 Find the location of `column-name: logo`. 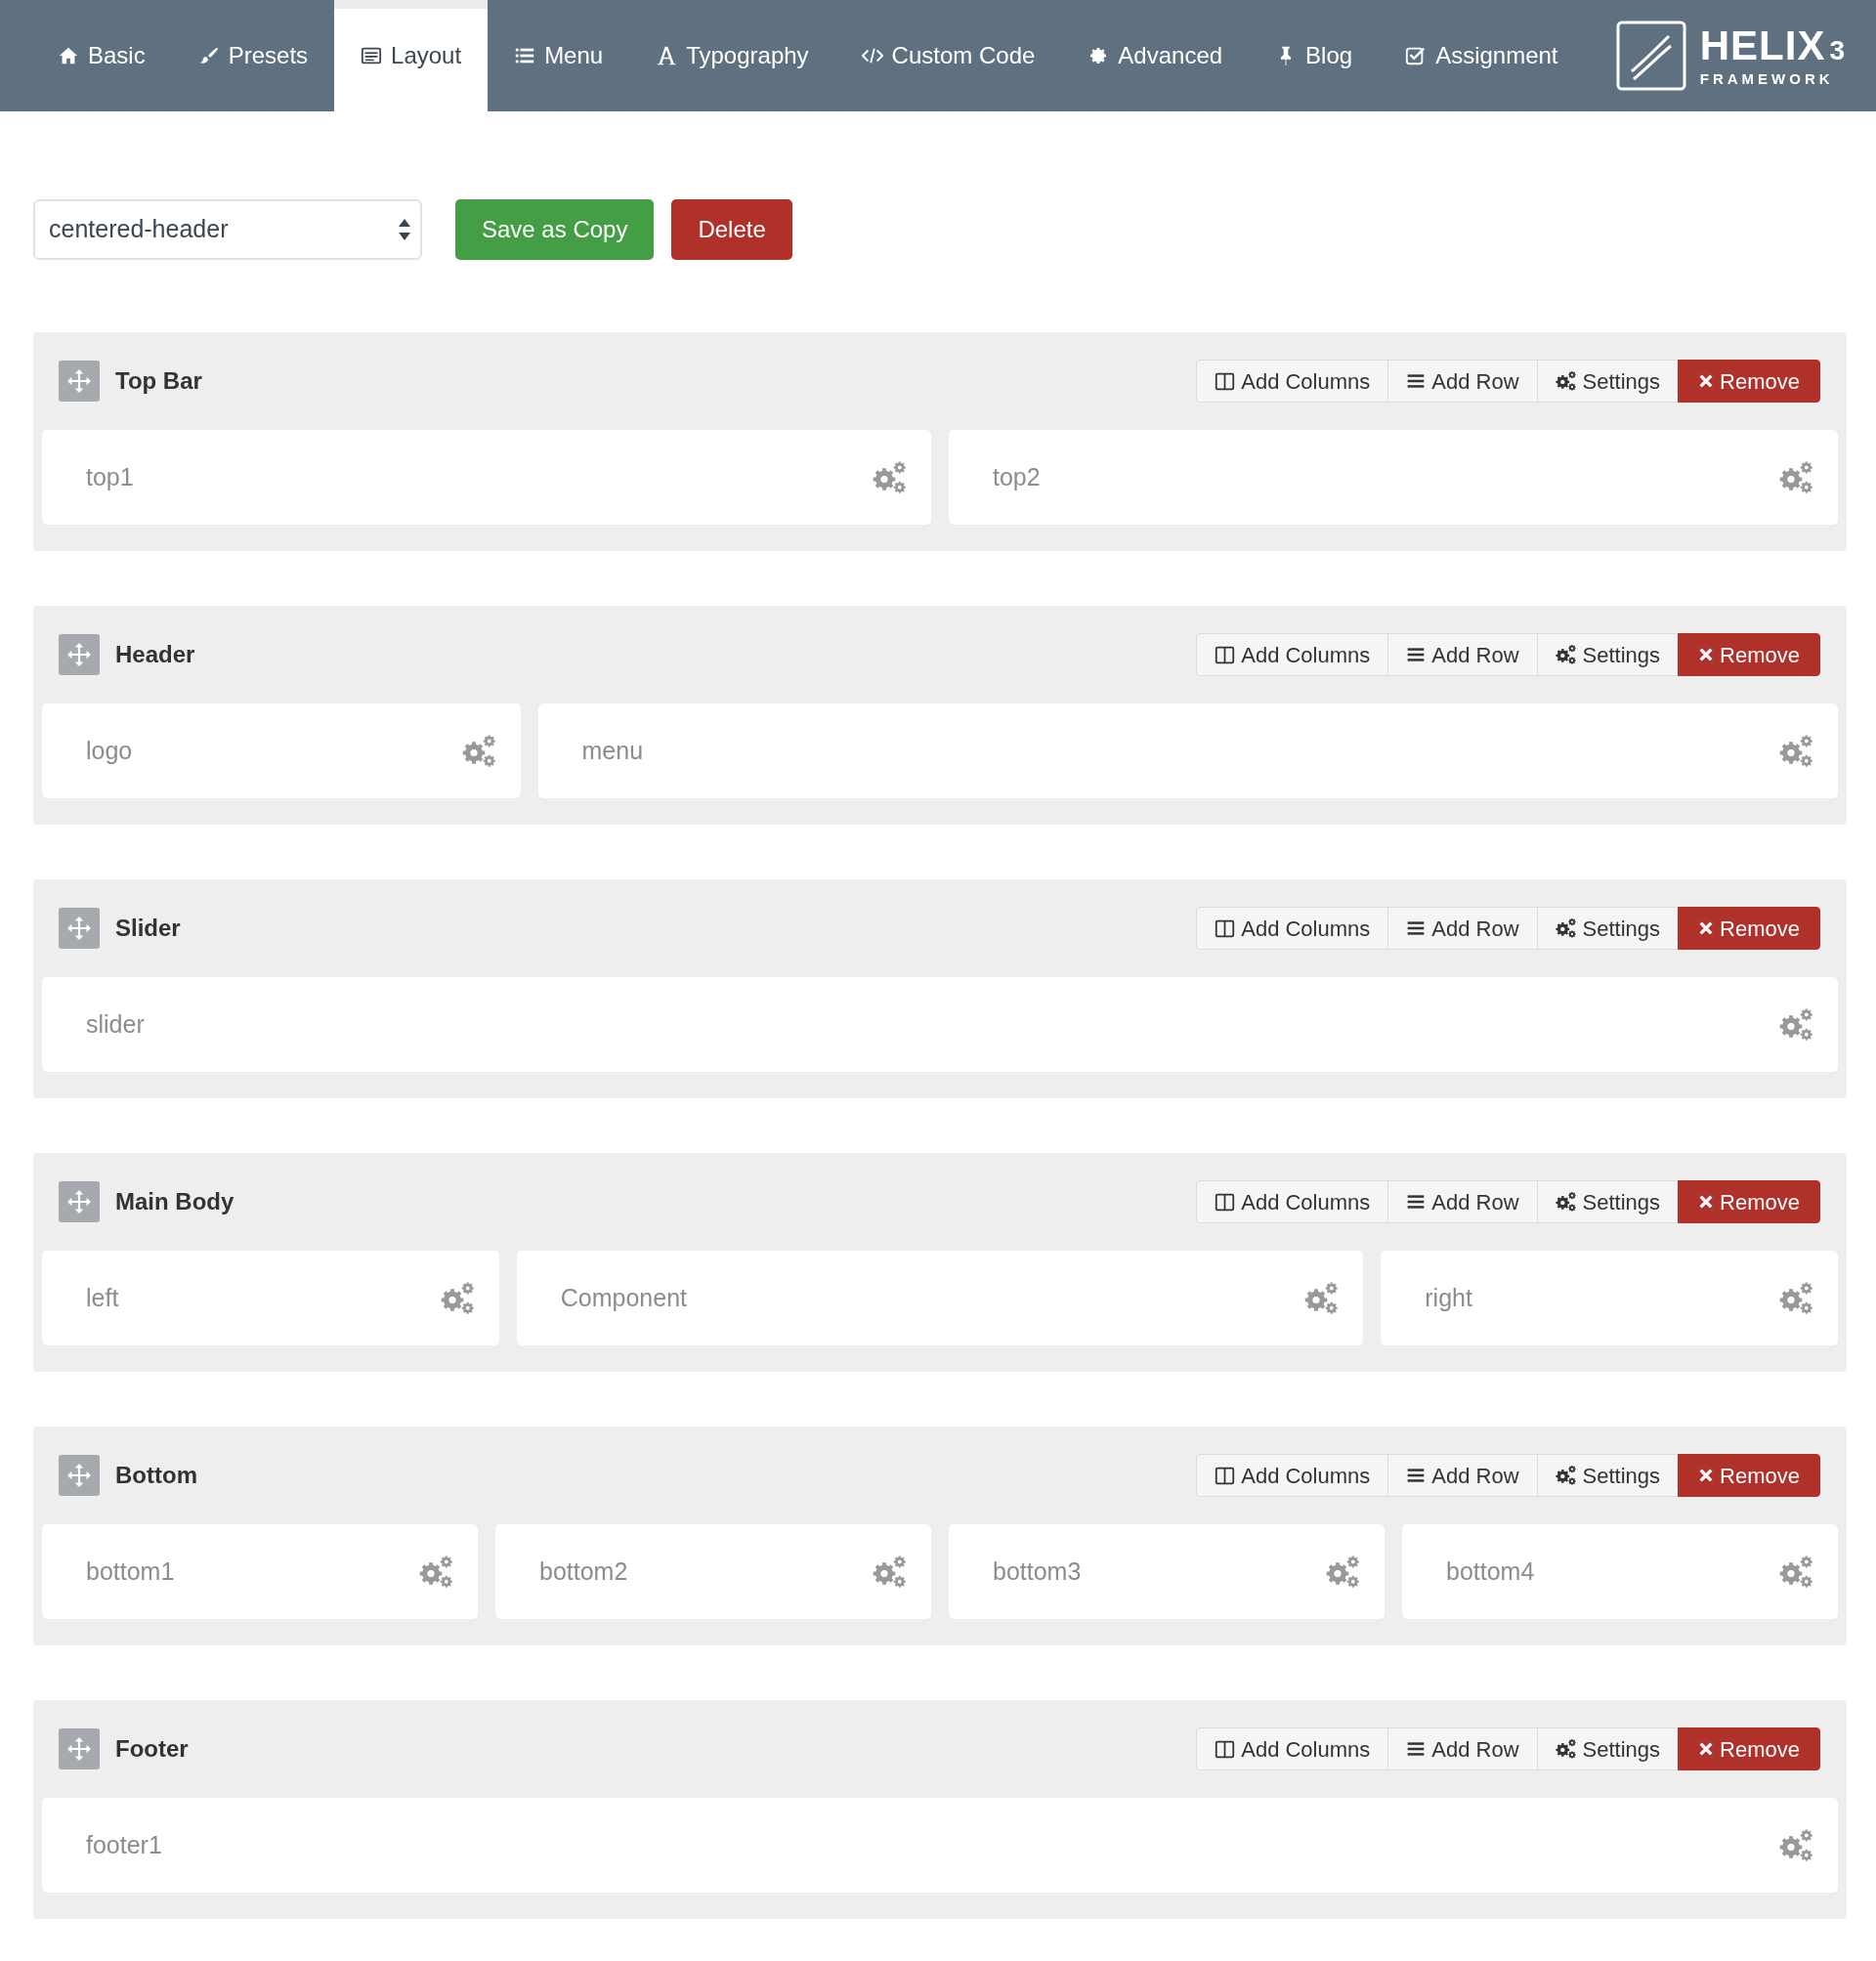

column-name: logo is located at coordinates (109, 750).